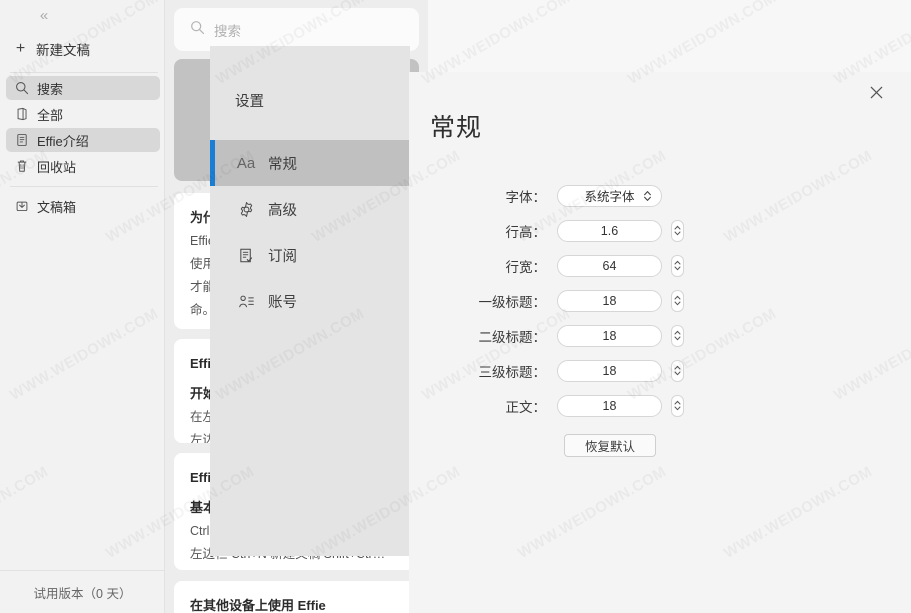  What do you see at coordinates (44, 16) in the screenshot?
I see `collapse-sidebar-icon: «` at bounding box center [44, 16].